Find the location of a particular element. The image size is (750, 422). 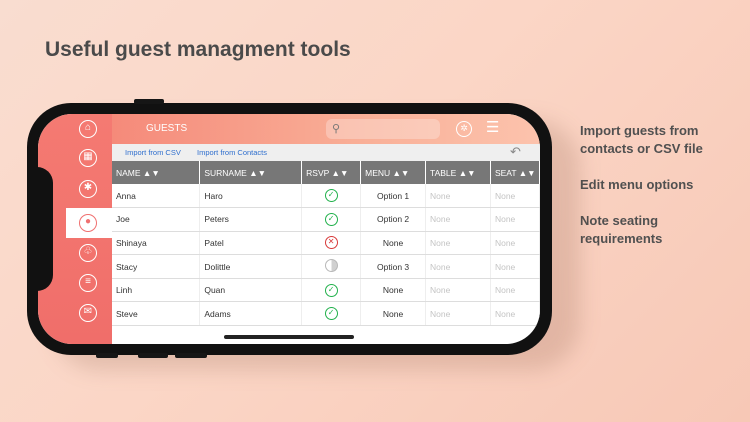

guest-name: Shinaya is located at coordinates (156, 243).